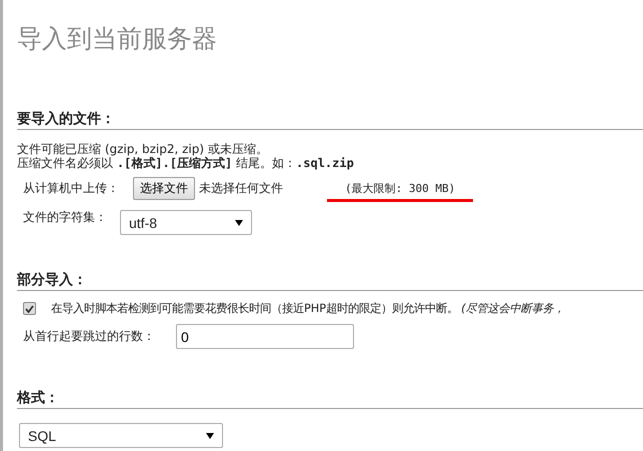 The height and width of the screenshot is (451, 643). I want to click on upload-label: 从计算机中上传：, so click(71, 188).